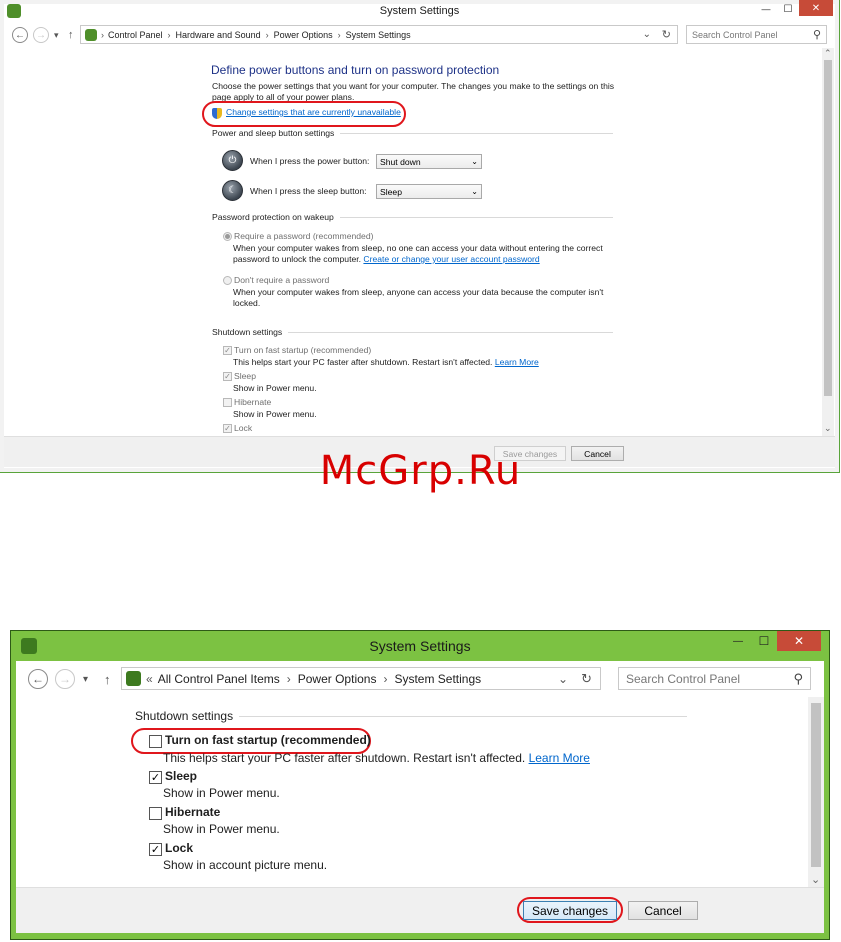  What do you see at coordinates (149, 679) in the screenshot?
I see `breadcrumb-overflow: «` at bounding box center [149, 679].